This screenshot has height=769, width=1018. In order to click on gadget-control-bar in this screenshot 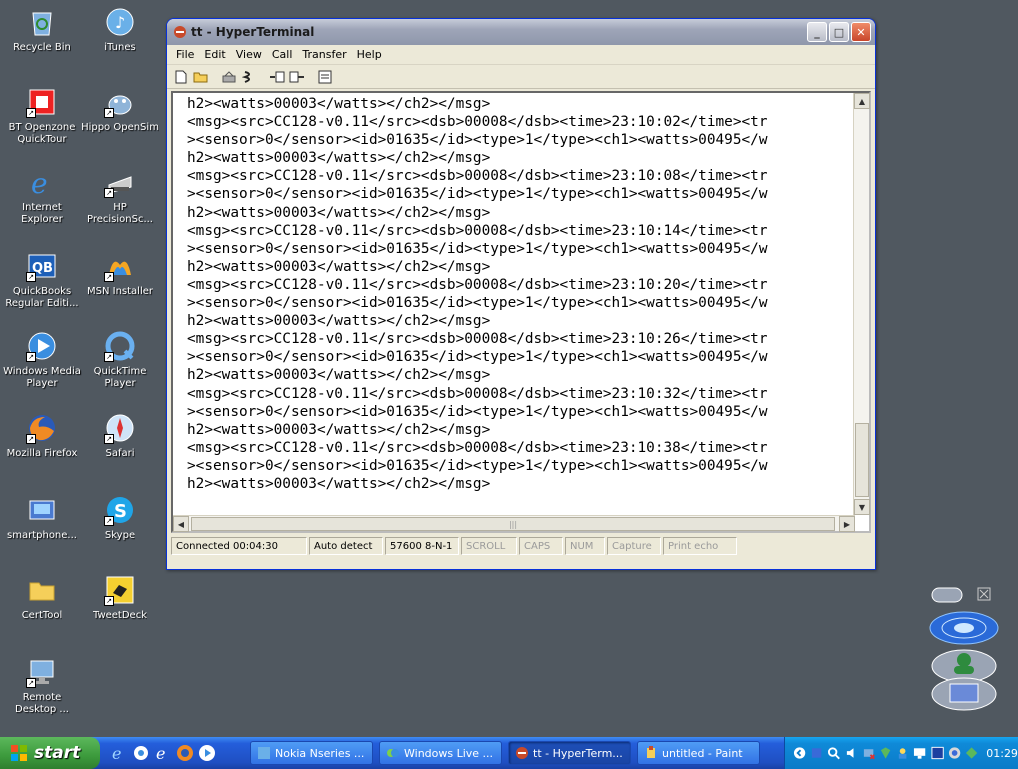, I will do `click(961, 595)`.